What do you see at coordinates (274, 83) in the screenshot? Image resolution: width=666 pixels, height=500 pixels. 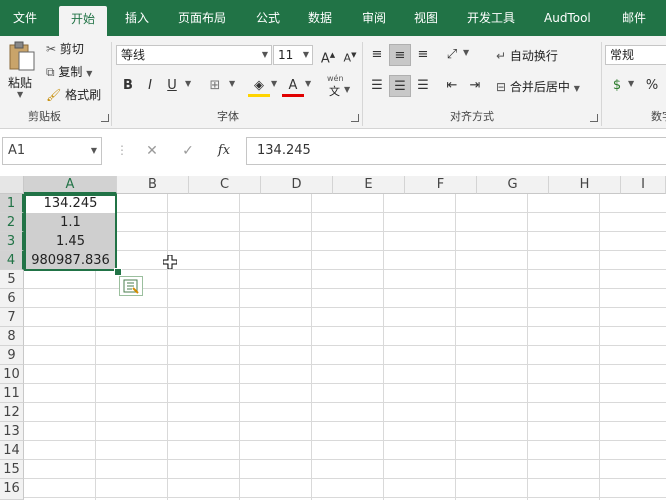 I see `fill-dropdown-icon: ▼` at bounding box center [274, 83].